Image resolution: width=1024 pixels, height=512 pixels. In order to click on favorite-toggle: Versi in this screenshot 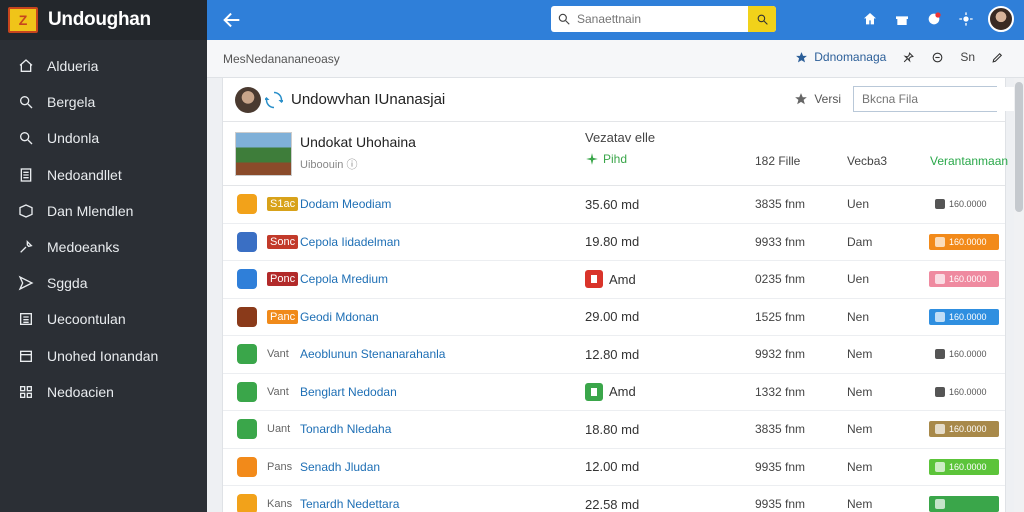, I will do `click(817, 99)`.